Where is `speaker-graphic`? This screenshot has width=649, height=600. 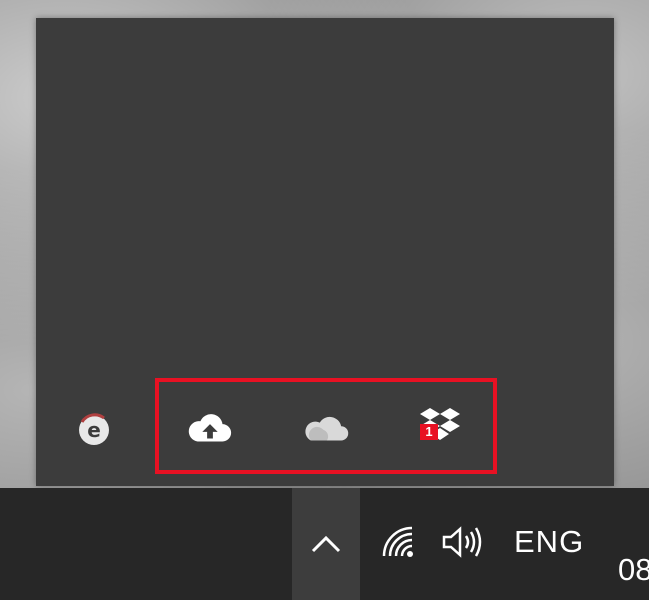 speaker-graphic is located at coordinates (462, 542).